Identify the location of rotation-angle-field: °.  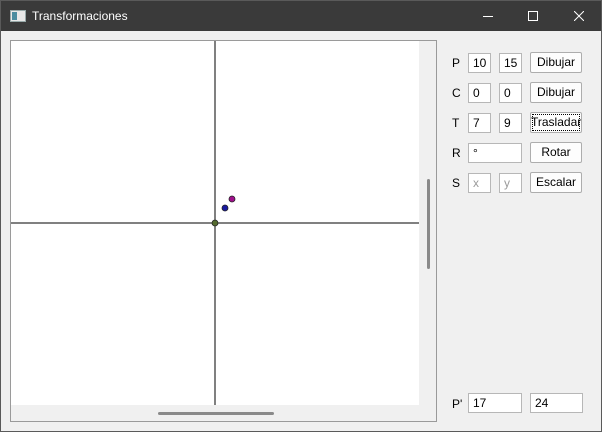
(495, 153).